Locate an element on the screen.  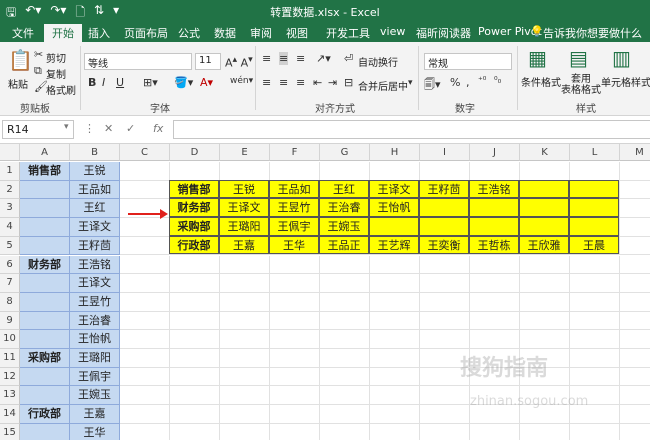
cell: 王红 is located at coordinates (95, 209).